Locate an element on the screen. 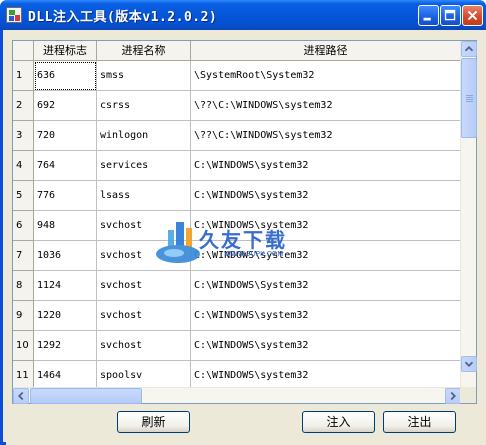  table-row: 11 1464 spoolsv C:\WINDOWS\system32 is located at coordinates (237, 375).